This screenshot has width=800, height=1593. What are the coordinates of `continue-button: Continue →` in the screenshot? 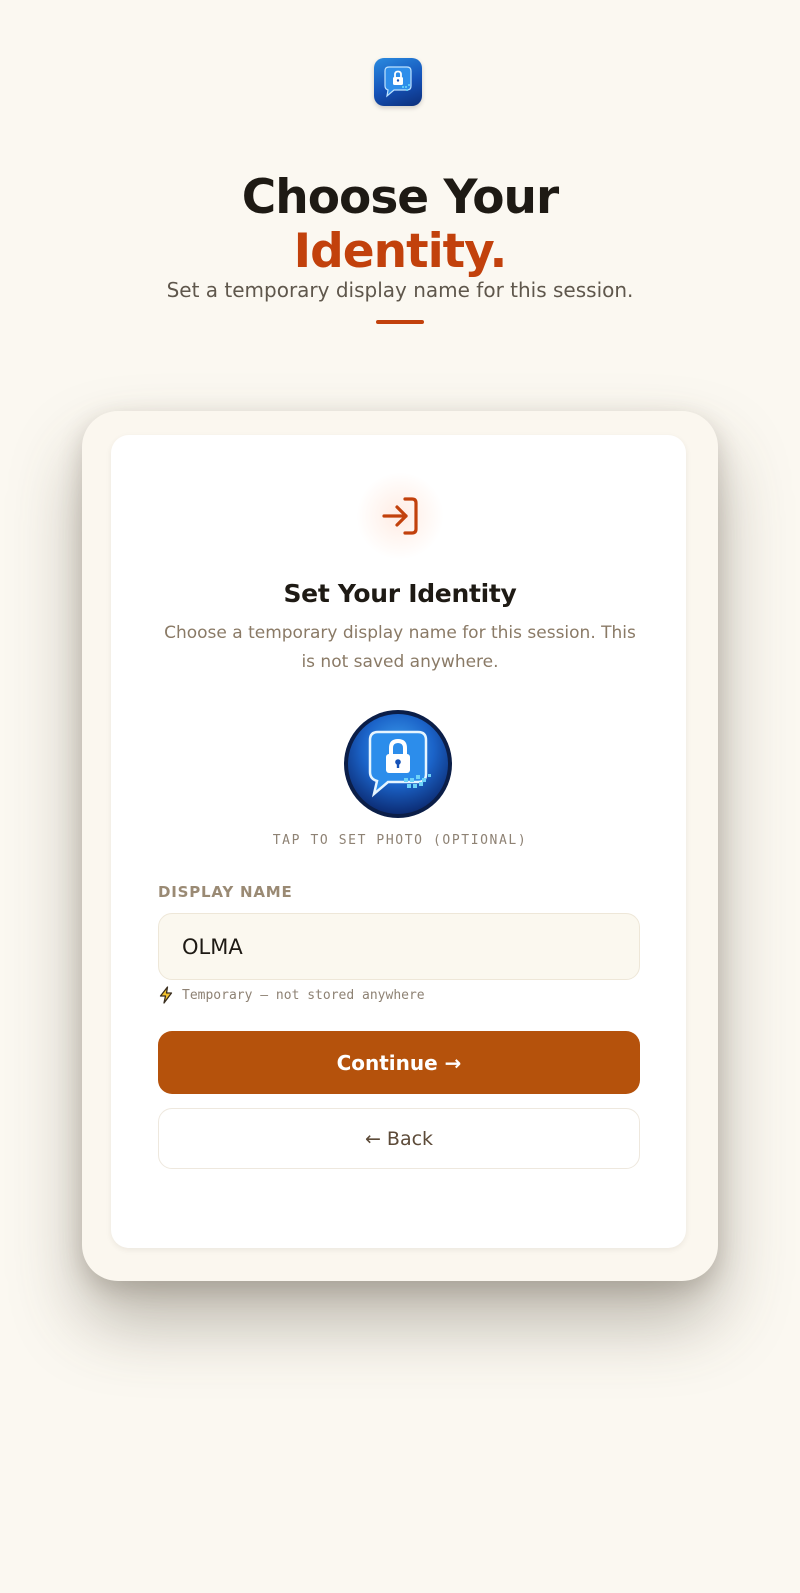 It's located at (399, 1062).